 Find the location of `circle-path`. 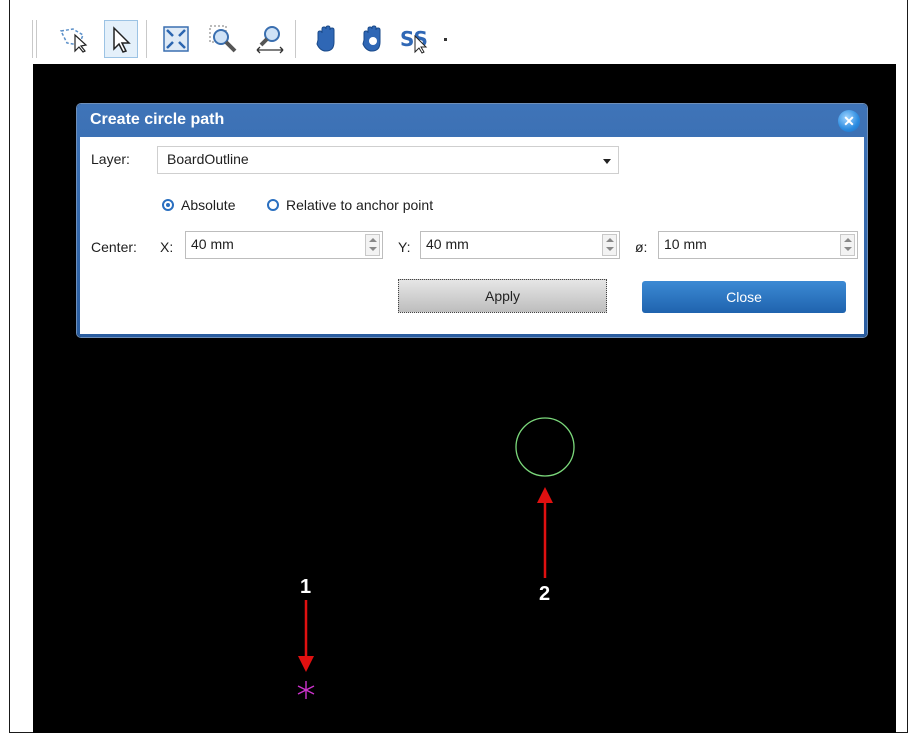

circle-path is located at coordinates (545, 447).